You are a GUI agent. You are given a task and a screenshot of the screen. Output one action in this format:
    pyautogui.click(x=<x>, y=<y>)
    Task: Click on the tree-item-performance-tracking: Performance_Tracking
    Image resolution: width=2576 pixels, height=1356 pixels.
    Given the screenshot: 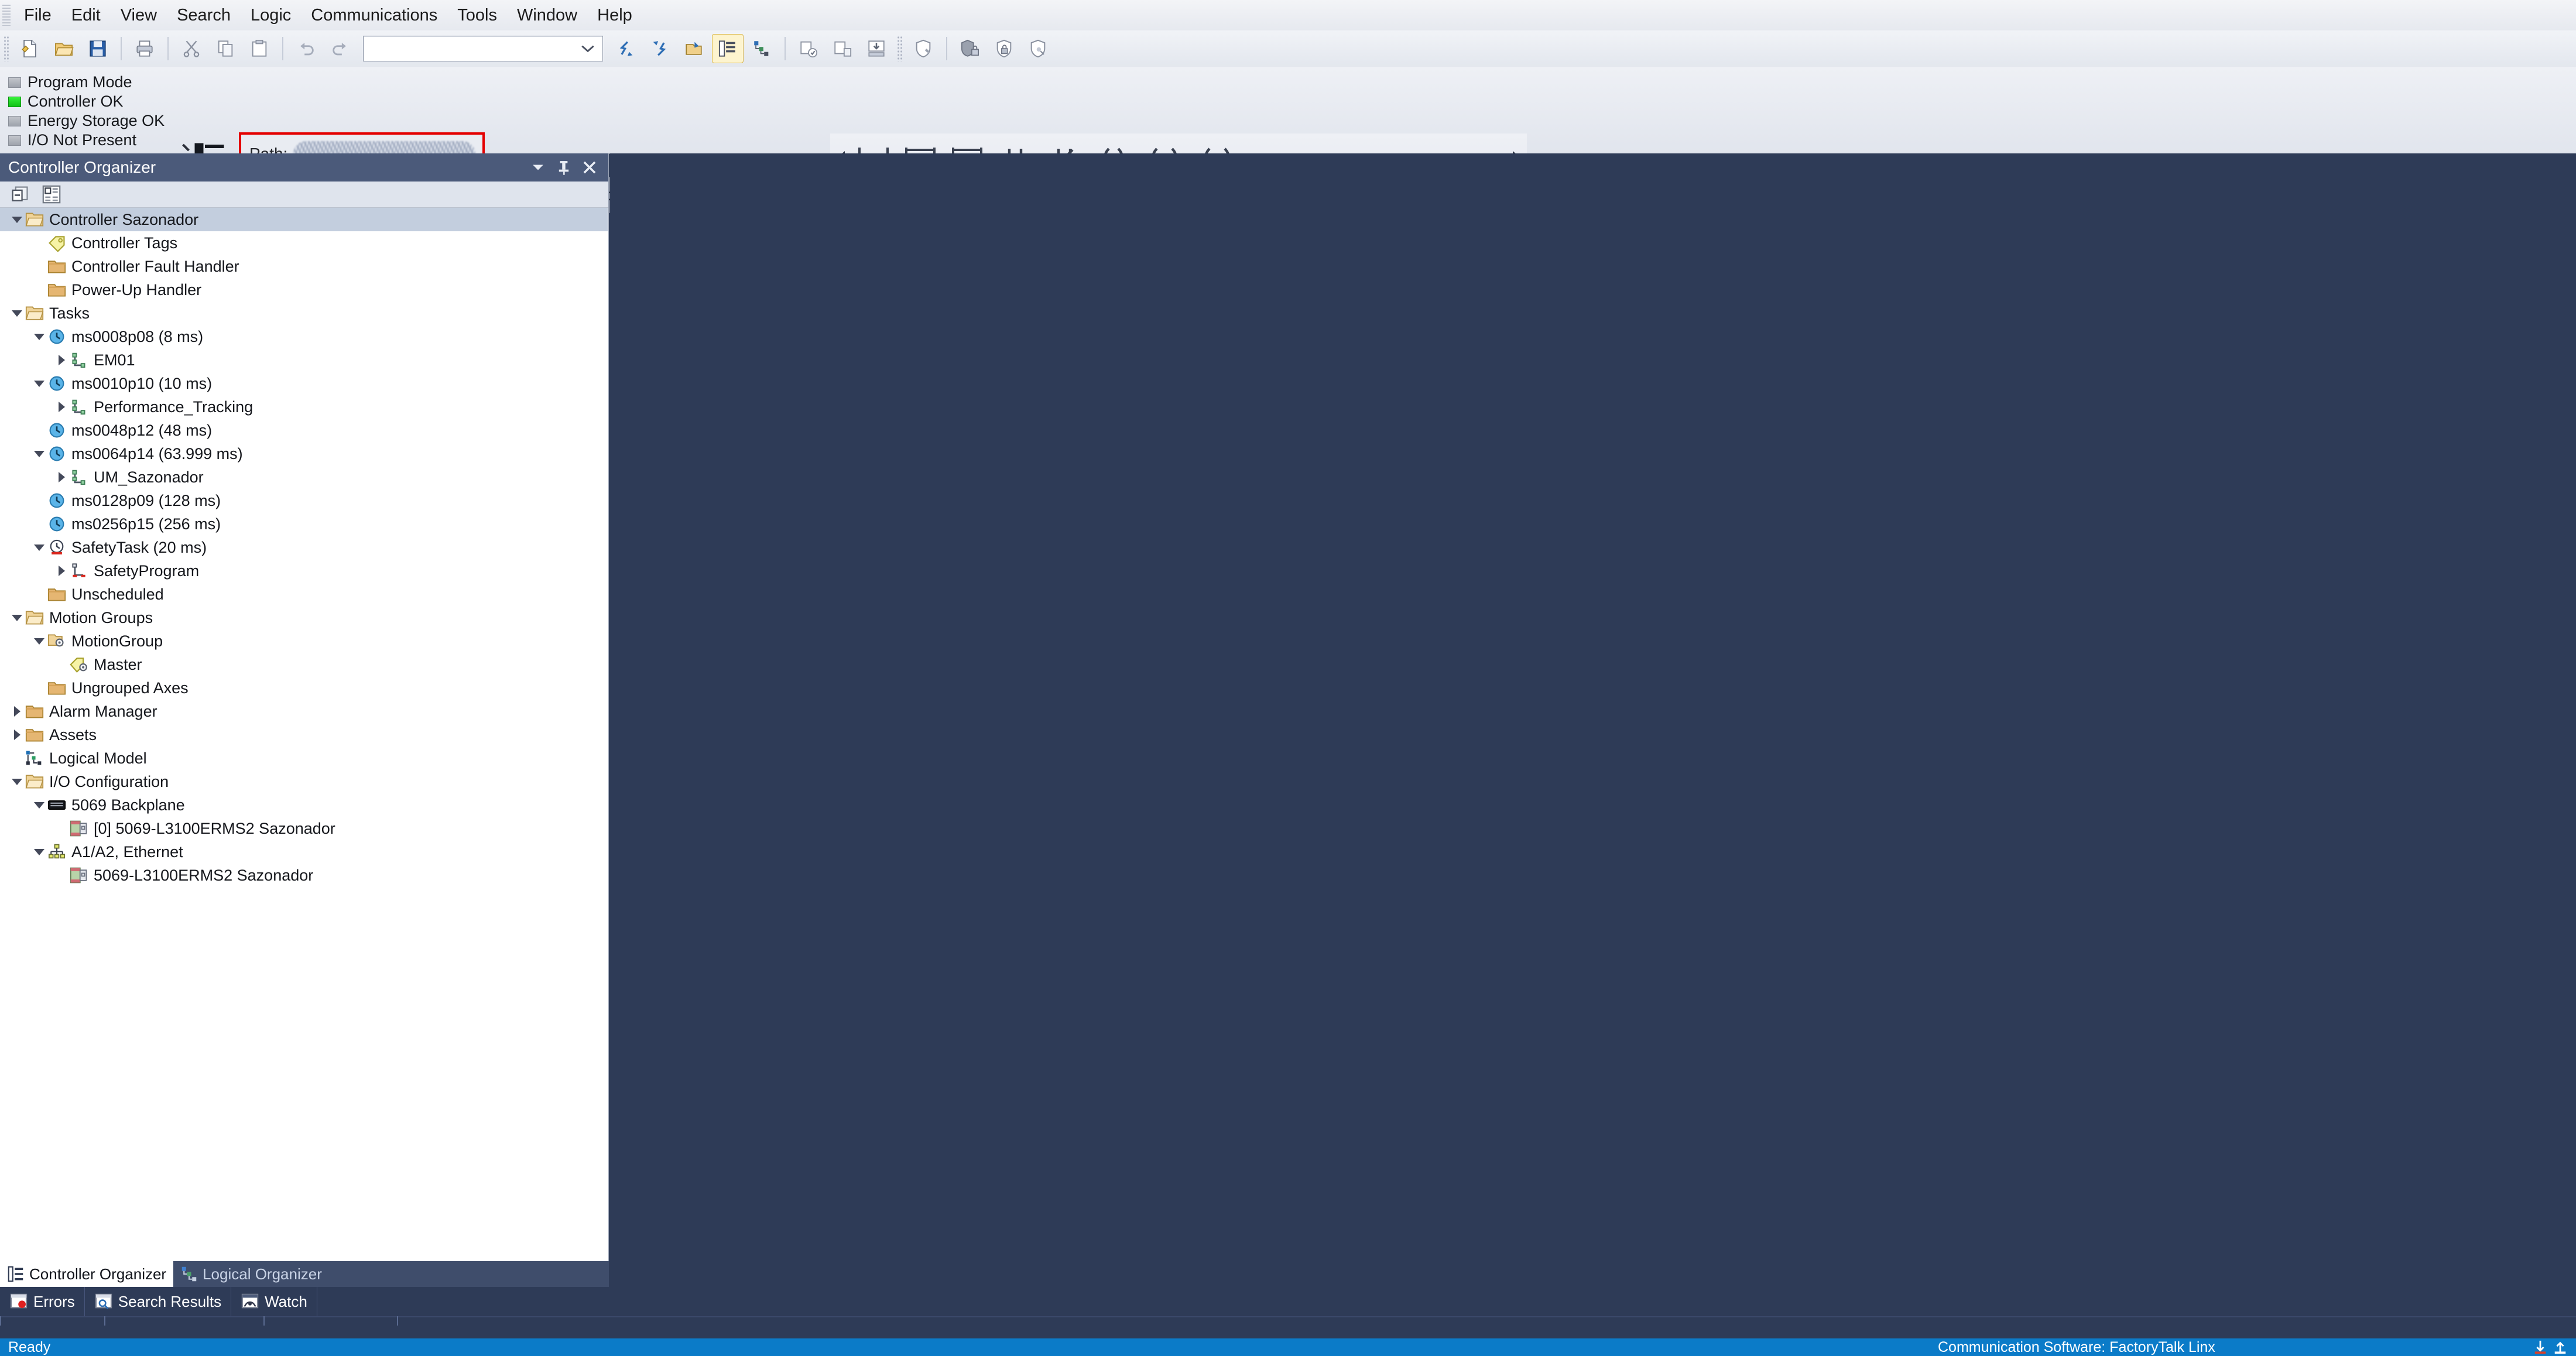 What is the action you would take?
    pyautogui.click(x=304, y=407)
    